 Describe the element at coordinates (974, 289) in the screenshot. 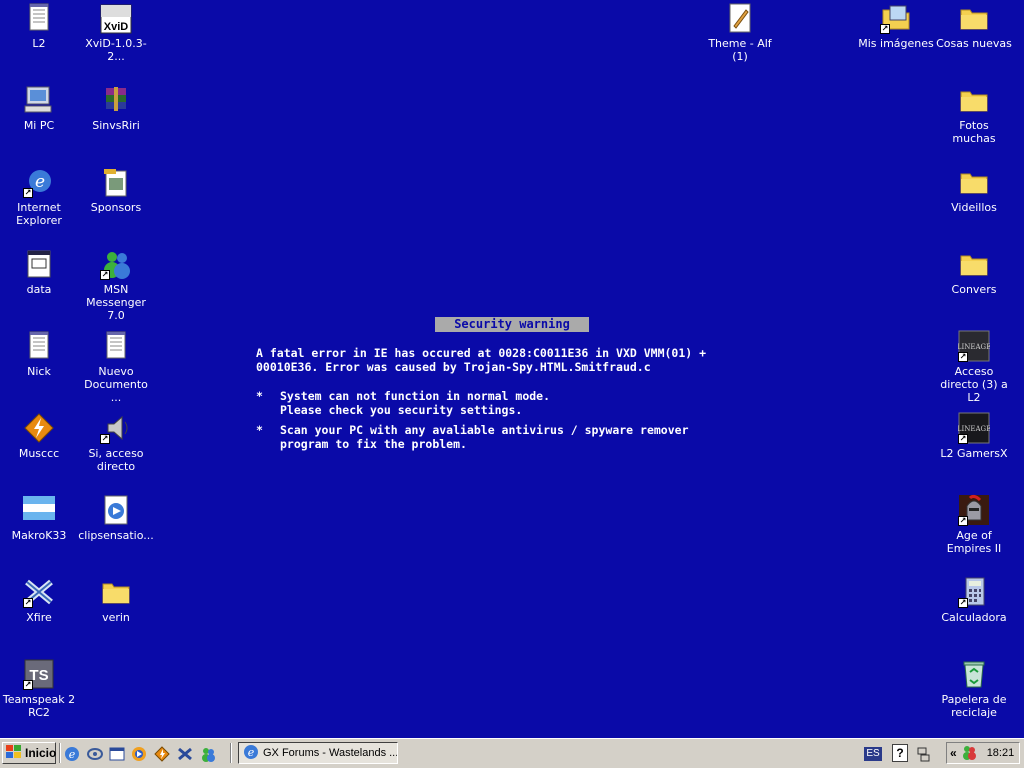

I see `desktop-icon-label: Convers` at that location.